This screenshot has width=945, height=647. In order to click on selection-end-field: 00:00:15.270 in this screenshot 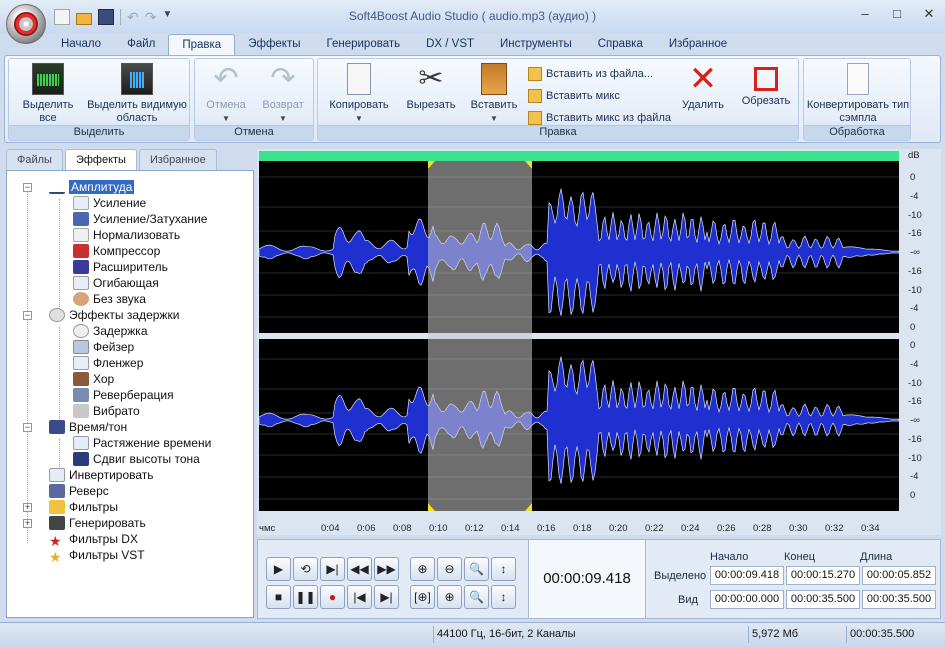, I will do `click(823, 575)`.